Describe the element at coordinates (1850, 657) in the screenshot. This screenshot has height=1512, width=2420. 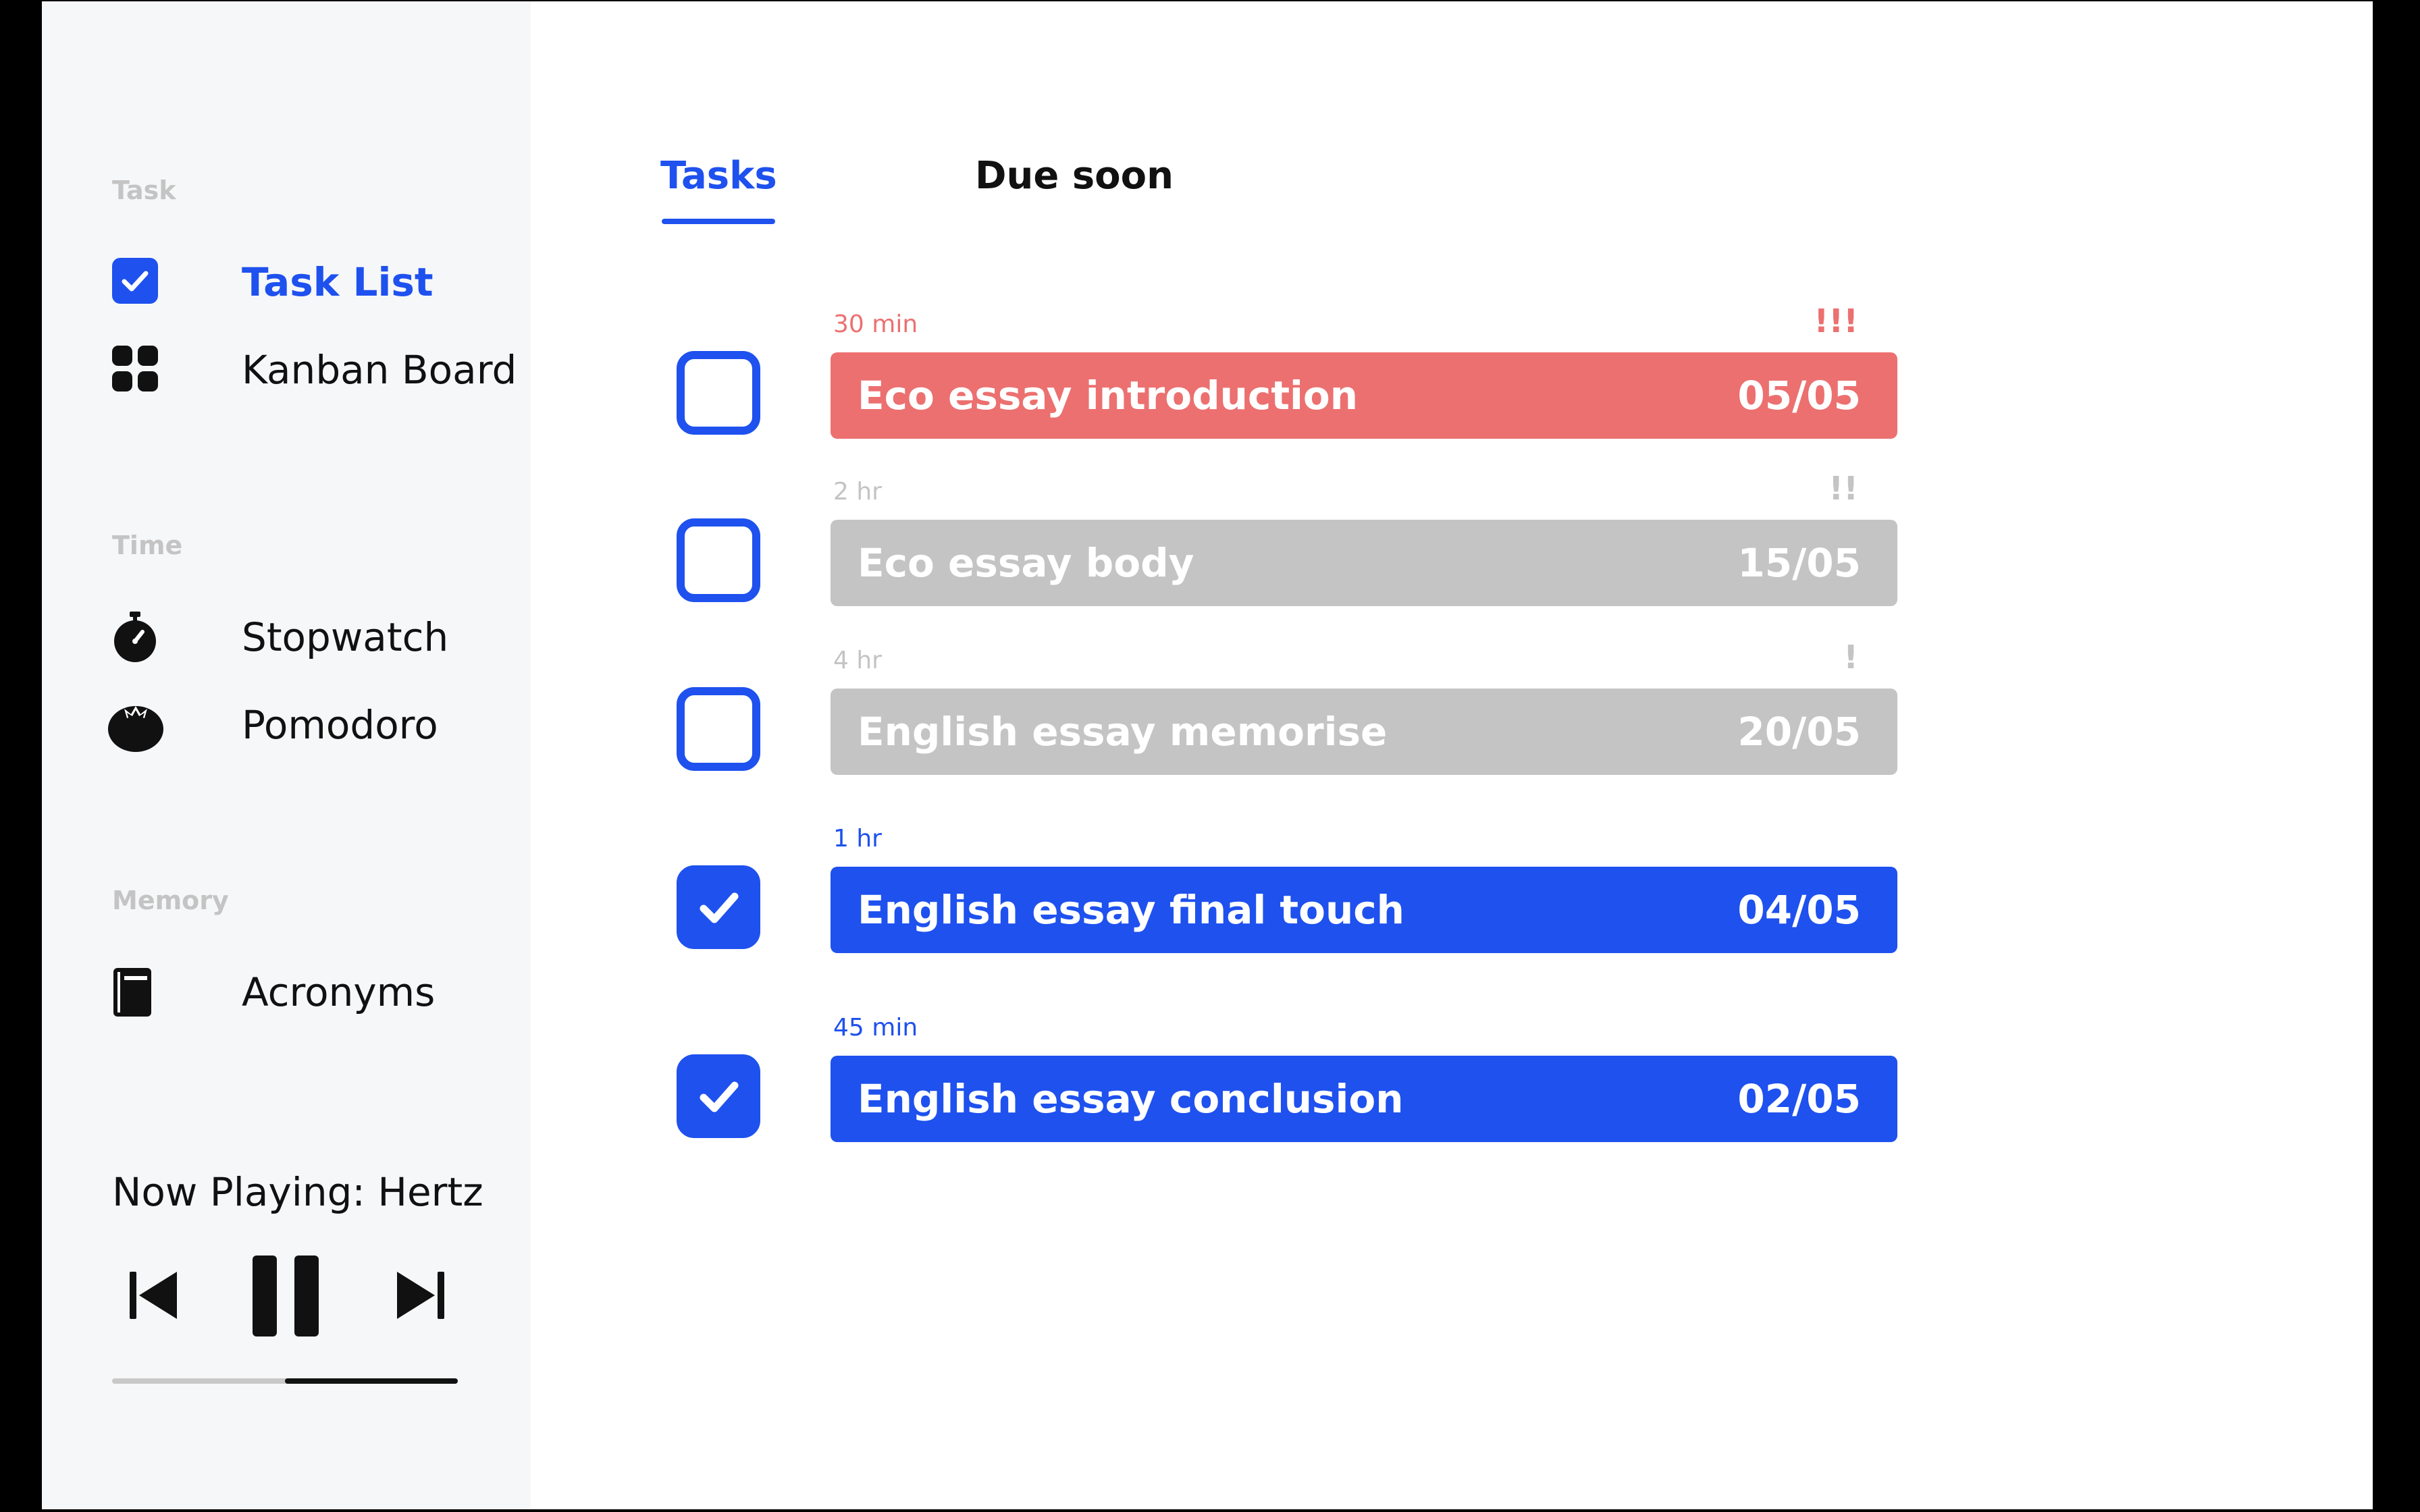
I see `task-priority: !` at that location.